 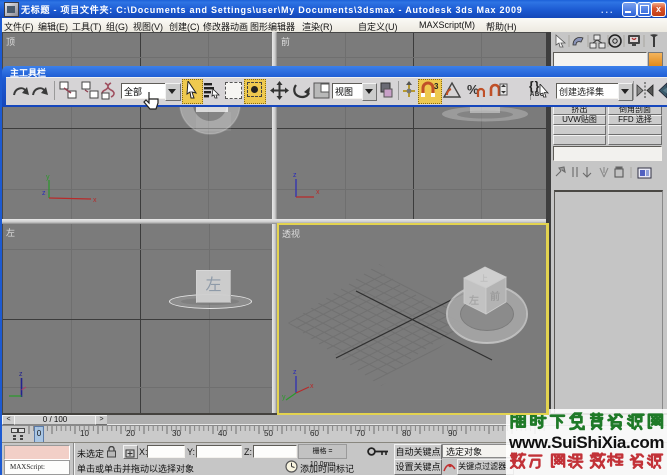 I want to click on svg-text: 3, so click(x=436, y=86).